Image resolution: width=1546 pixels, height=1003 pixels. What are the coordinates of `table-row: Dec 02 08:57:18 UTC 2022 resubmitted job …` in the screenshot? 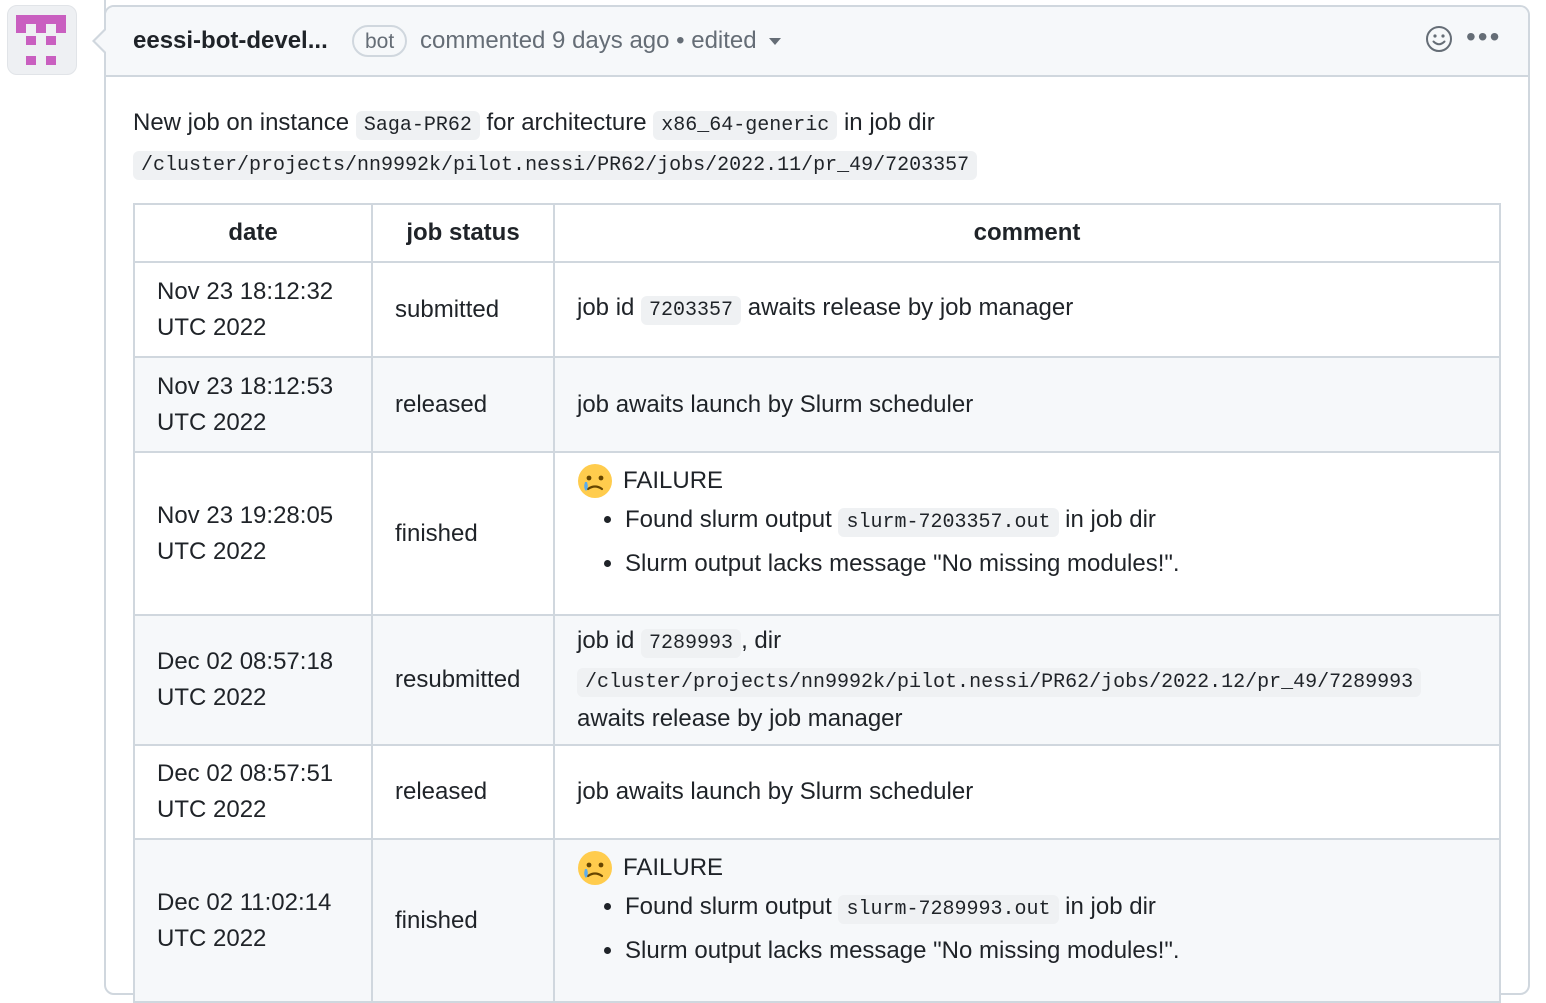 It's located at (817, 680).